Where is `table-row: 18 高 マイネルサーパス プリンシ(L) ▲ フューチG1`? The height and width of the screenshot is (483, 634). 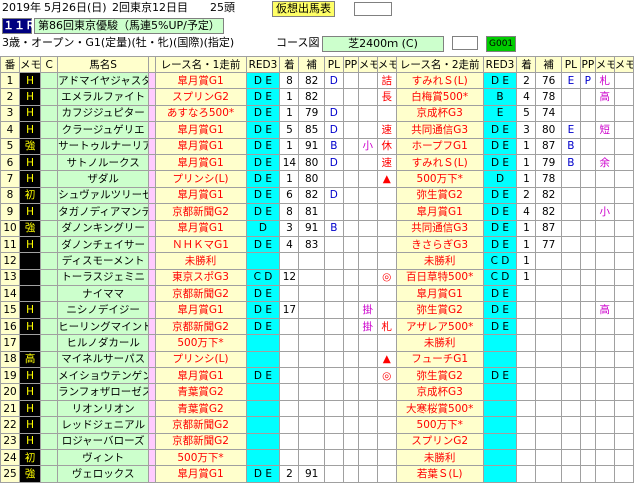
table-row: 18 高 マイネルサーパス プリンシ(L) ▲ フューチG1 is located at coordinates (317, 359).